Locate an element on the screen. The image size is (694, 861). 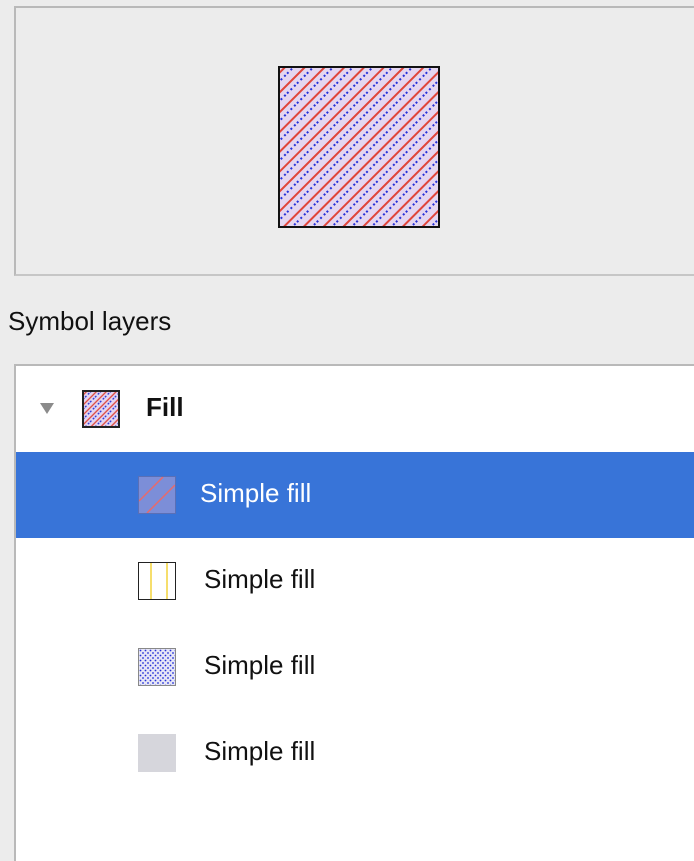
expand-arrow-icon is located at coordinates (47, 408).